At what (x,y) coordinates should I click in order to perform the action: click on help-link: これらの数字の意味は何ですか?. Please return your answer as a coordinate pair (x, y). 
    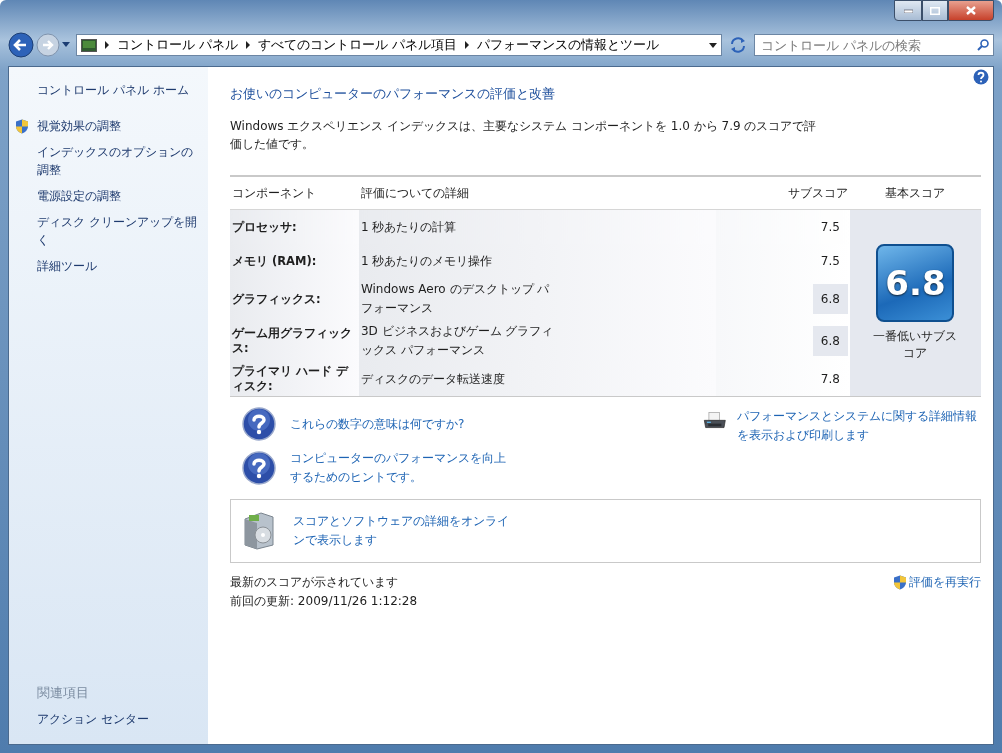
    Looking at the image, I should click on (400, 424).